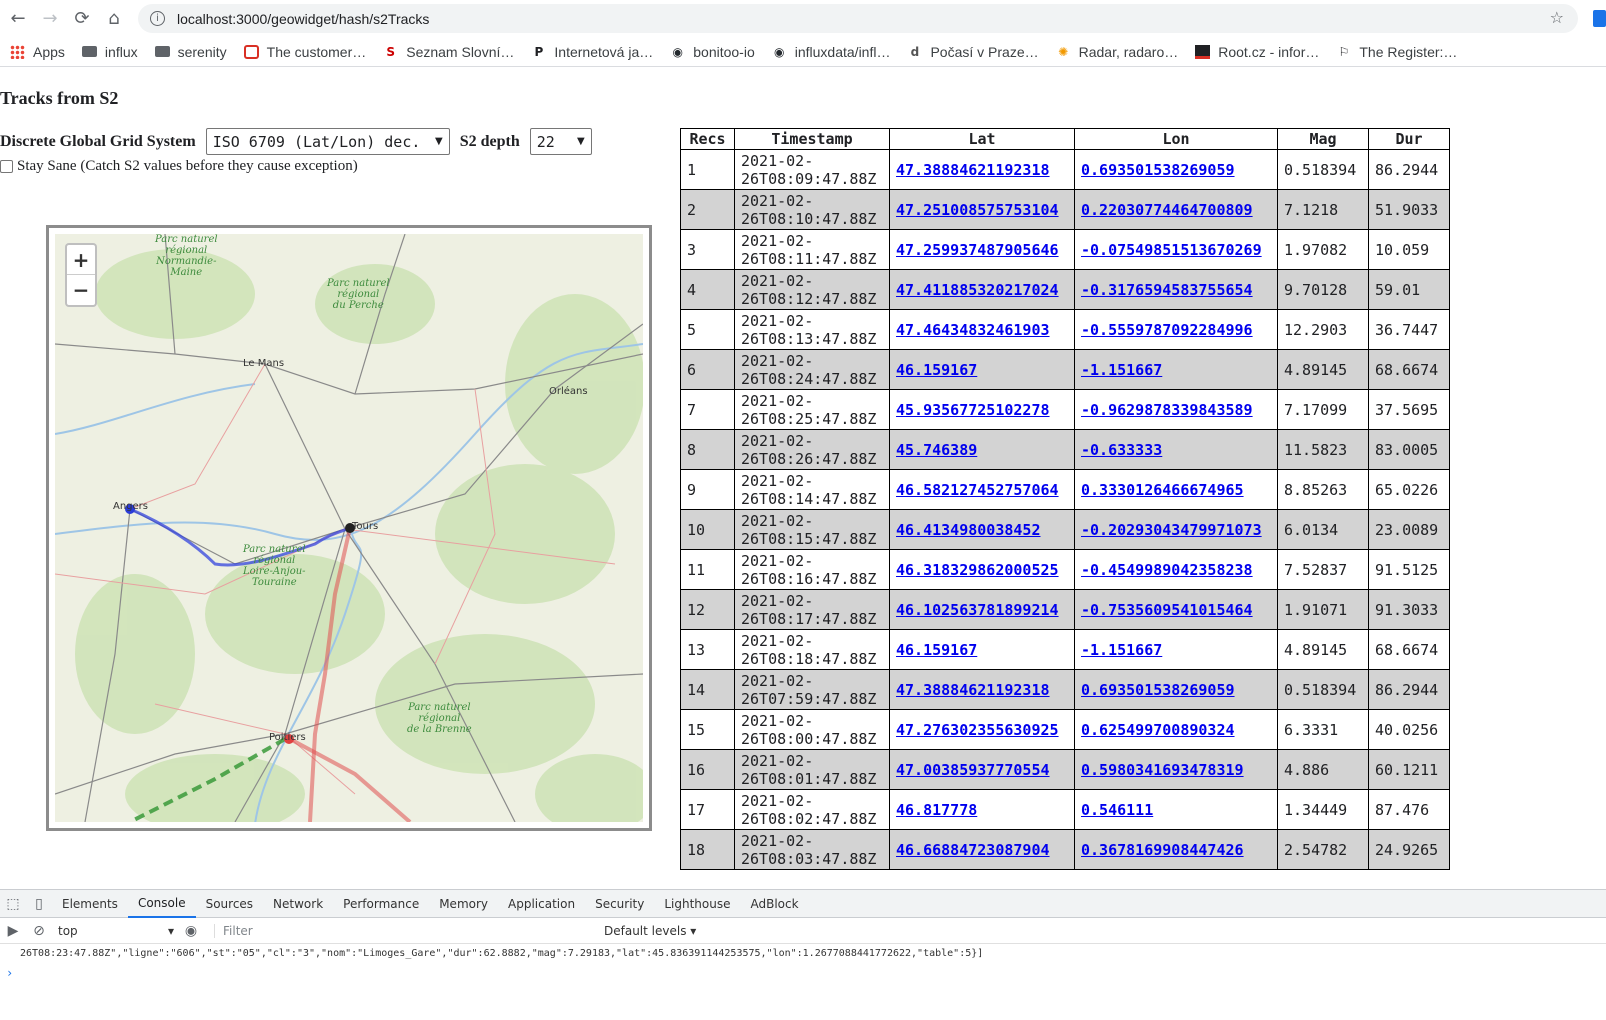 Image resolution: width=1606 pixels, height=1020 pixels. What do you see at coordinates (973, 330) in the screenshot?
I see `lat-link: 47.46434832461903` at bounding box center [973, 330].